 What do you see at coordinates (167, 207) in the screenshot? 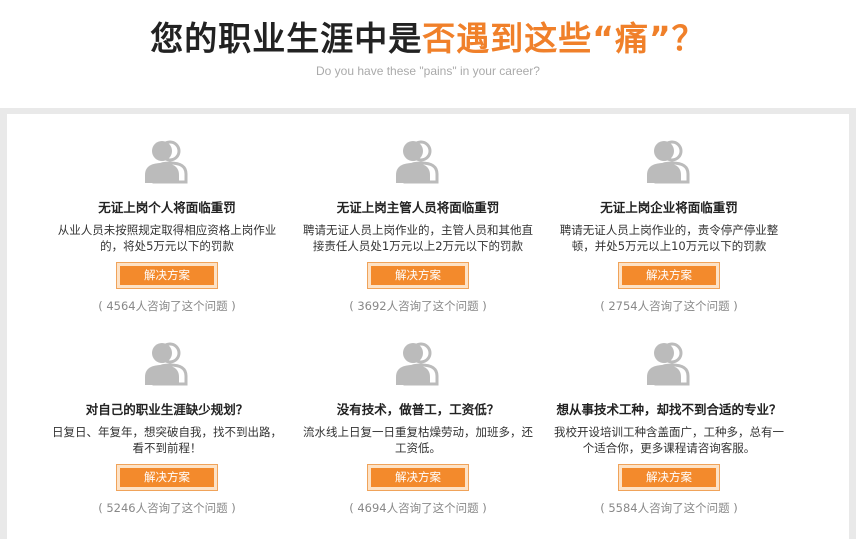
I see `card-title: 无证上岗个人将面临重罚` at bounding box center [167, 207].